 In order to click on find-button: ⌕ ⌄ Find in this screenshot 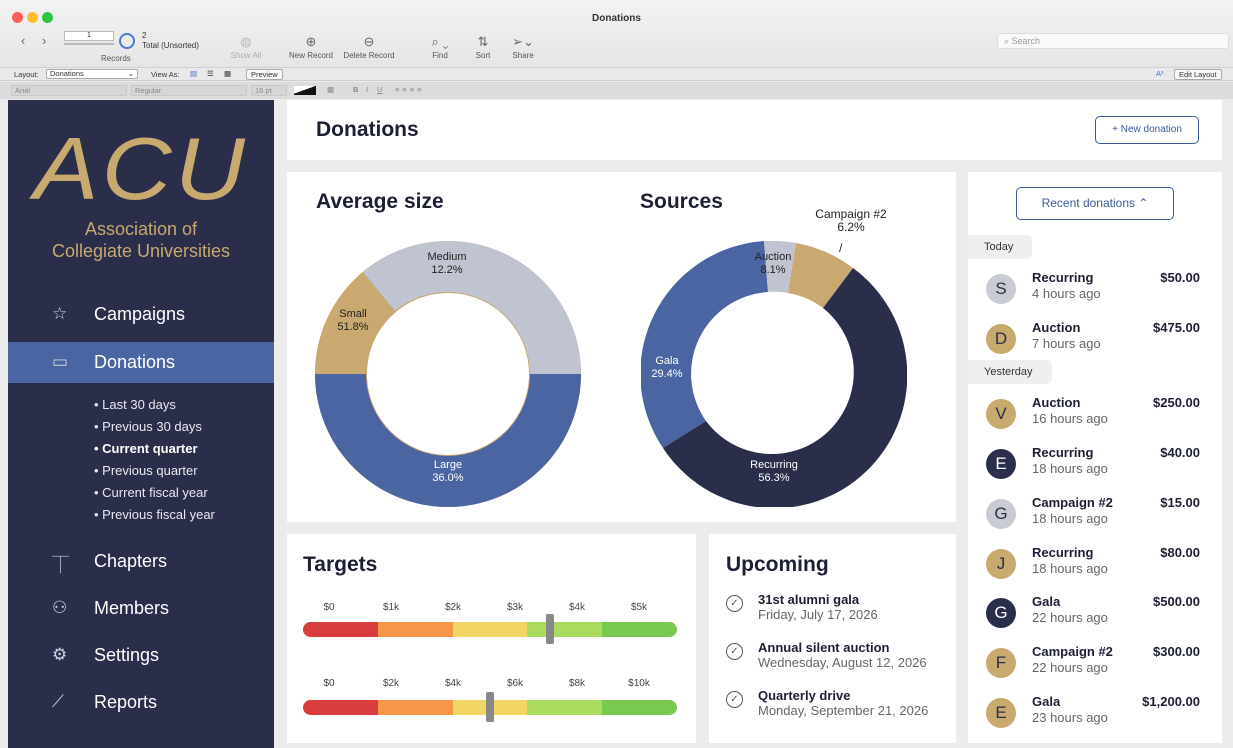, I will do `click(440, 46)`.